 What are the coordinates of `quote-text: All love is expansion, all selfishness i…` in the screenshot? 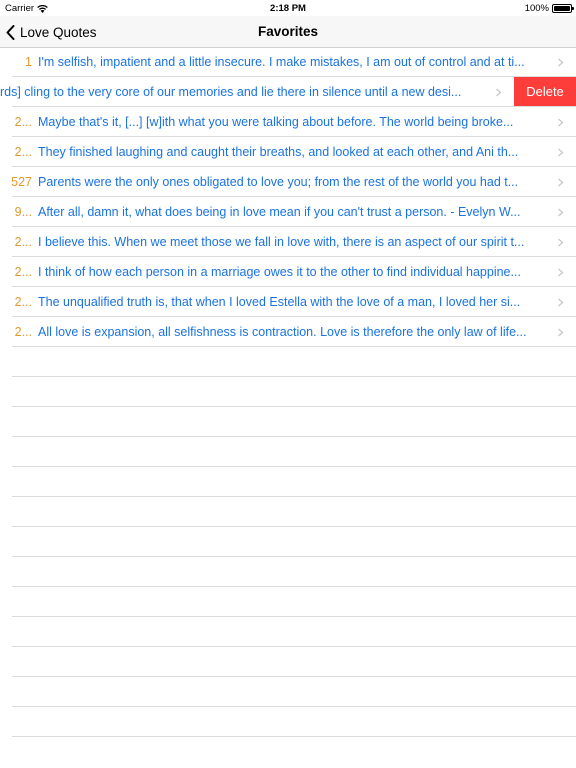 It's located at (282, 332).